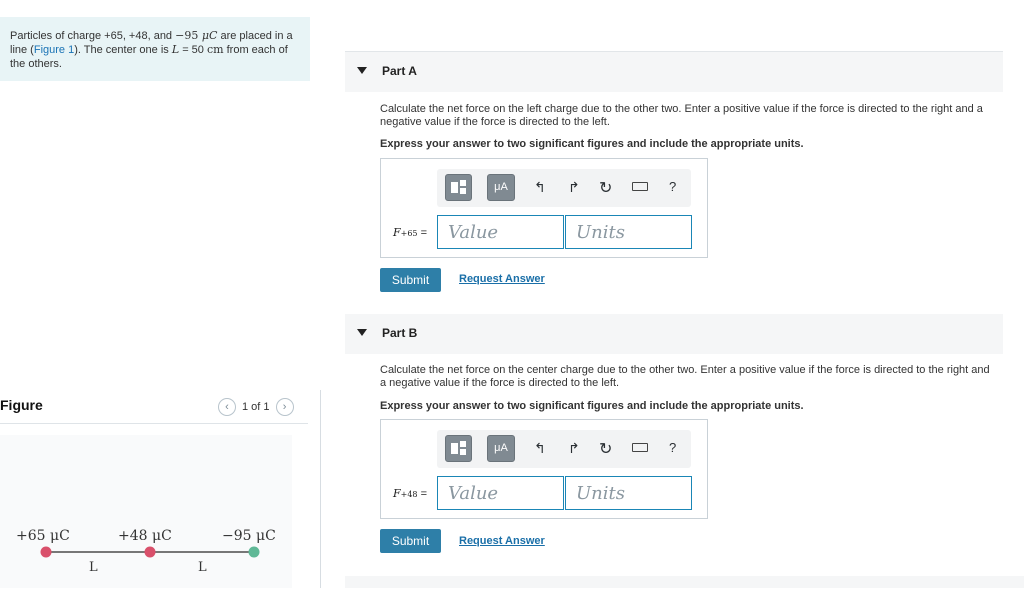  Describe the element at coordinates (93, 567) in the screenshot. I see `label-L1: L` at that location.